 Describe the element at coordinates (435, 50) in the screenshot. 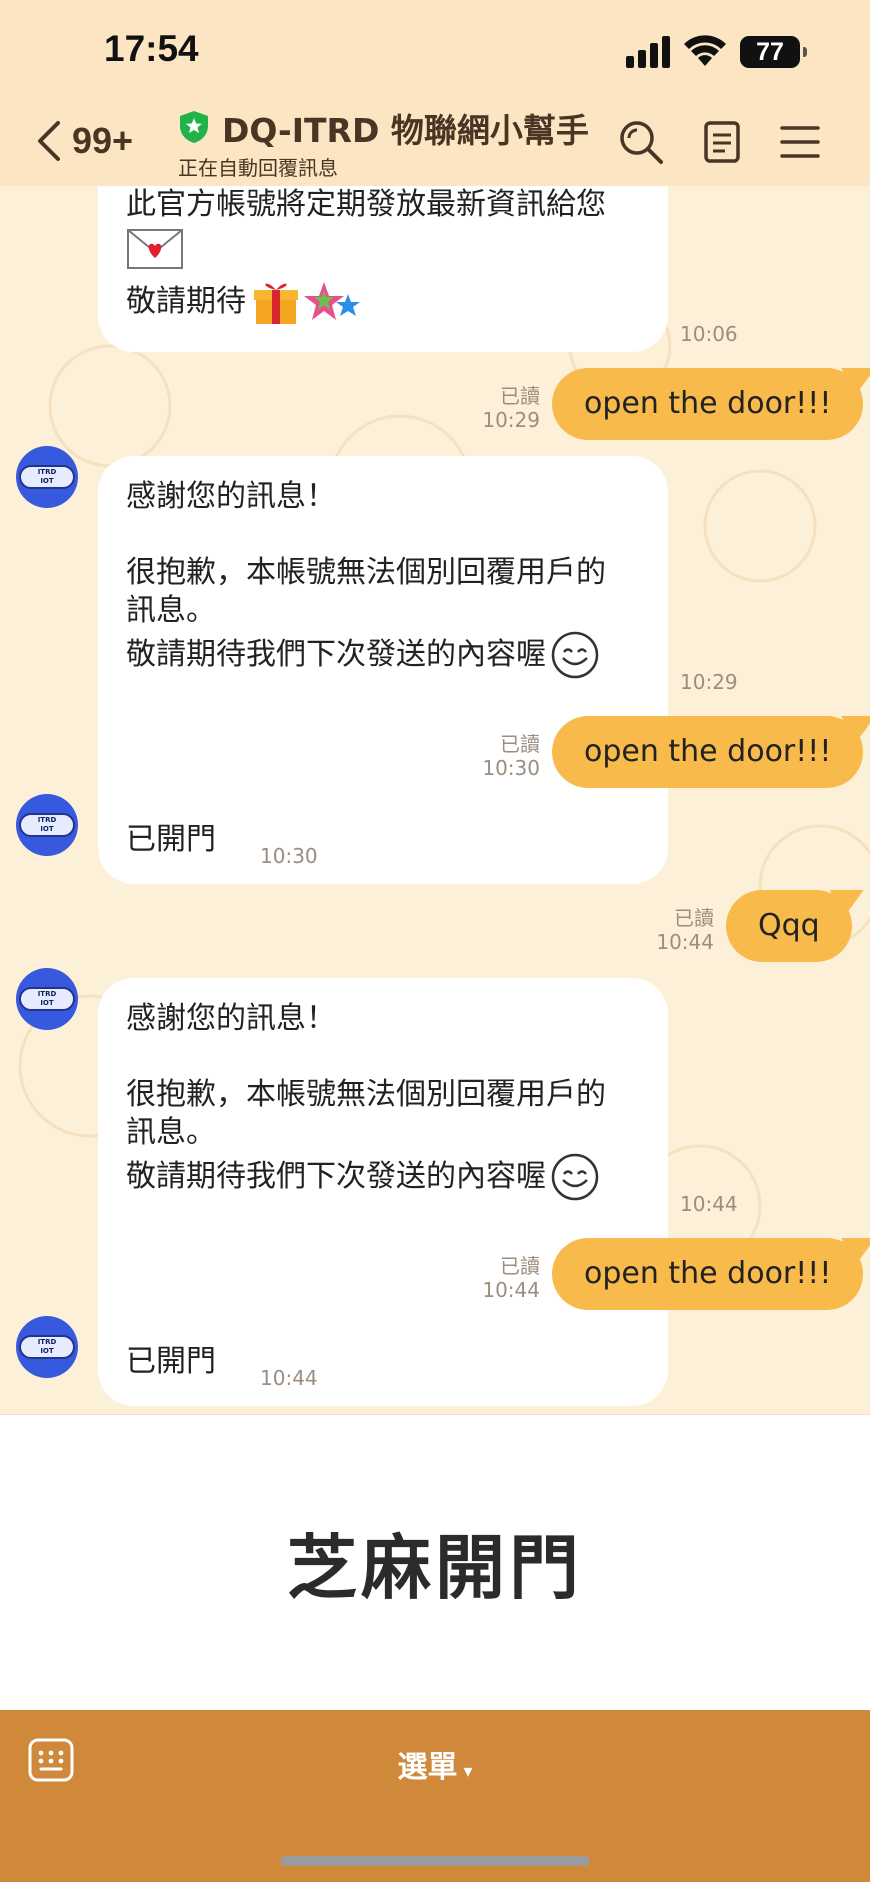

I see `status-bar: 17:54 77` at that location.